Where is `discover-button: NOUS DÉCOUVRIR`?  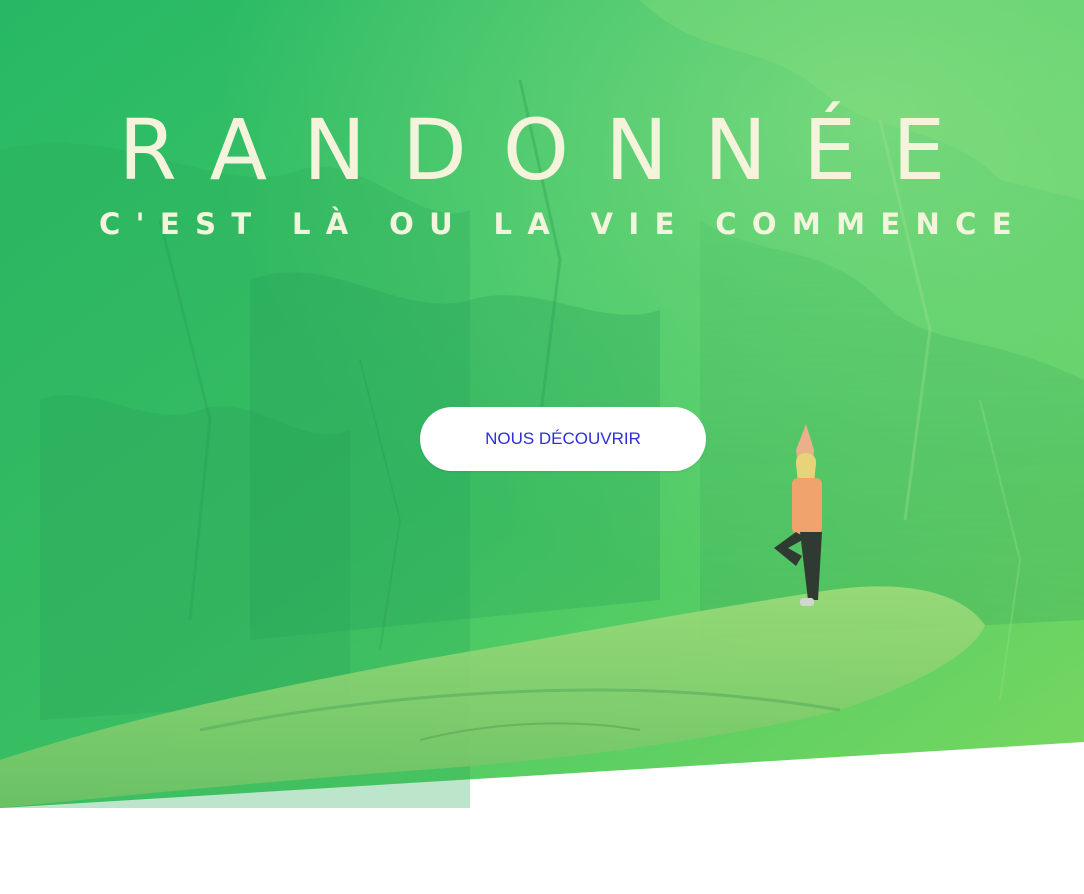
discover-button: NOUS DÉCOUVRIR is located at coordinates (563, 439).